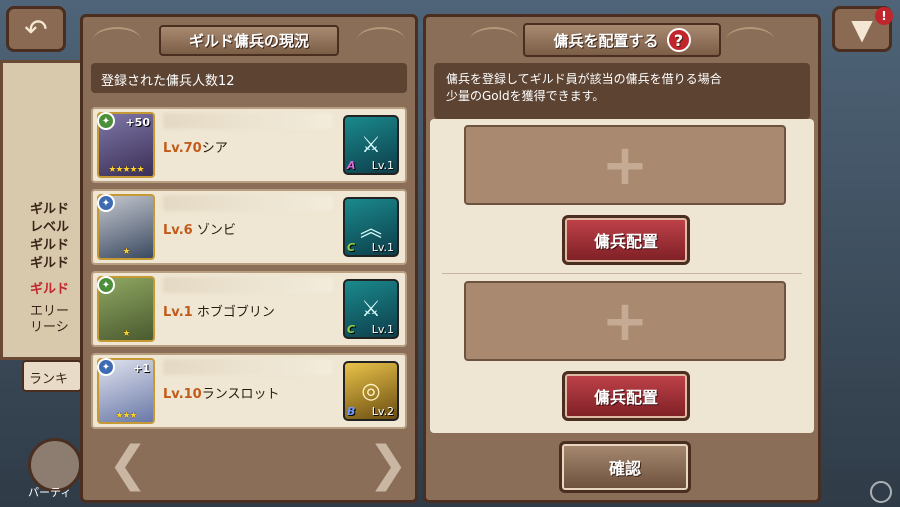 This screenshot has height=507, width=900. What do you see at coordinates (195, 148) in the screenshot?
I see `mercenary-name: Lv.70シア` at bounding box center [195, 148].